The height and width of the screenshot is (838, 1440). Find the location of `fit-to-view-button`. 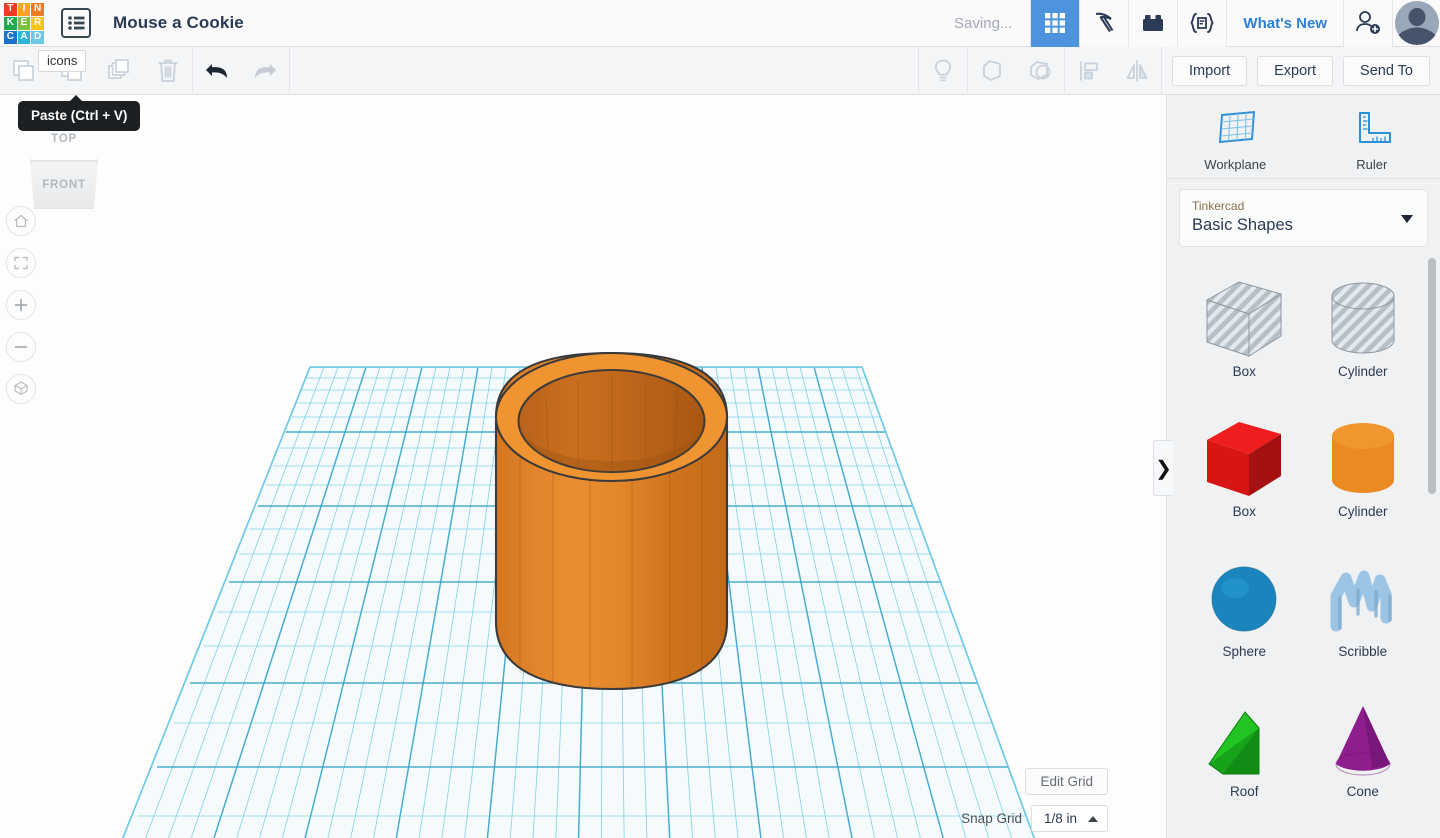

fit-to-view-button is located at coordinates (21, 263).